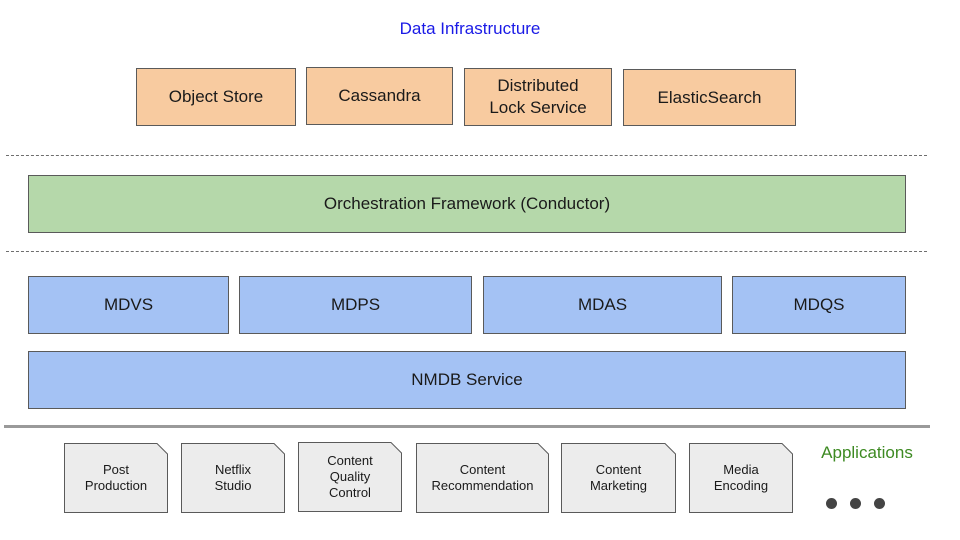 This screenshot has height=540, width=960. I want to click on app-card-content-marketing: Content Marketing, so click(618, 478).